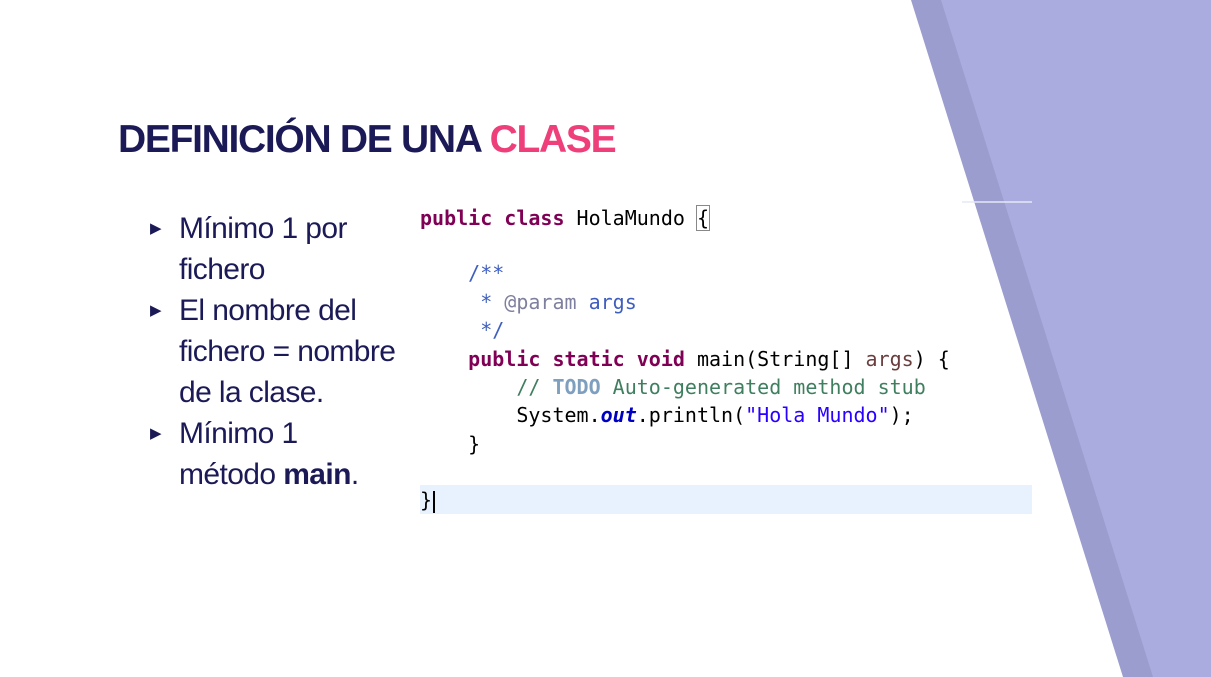 The width and height of the screenshot is (1211, 677). Describe the element at coordinates (667, 415) in the screenshot. I see `code-line-7: System.out.println("Hola Mundo");` at that location.